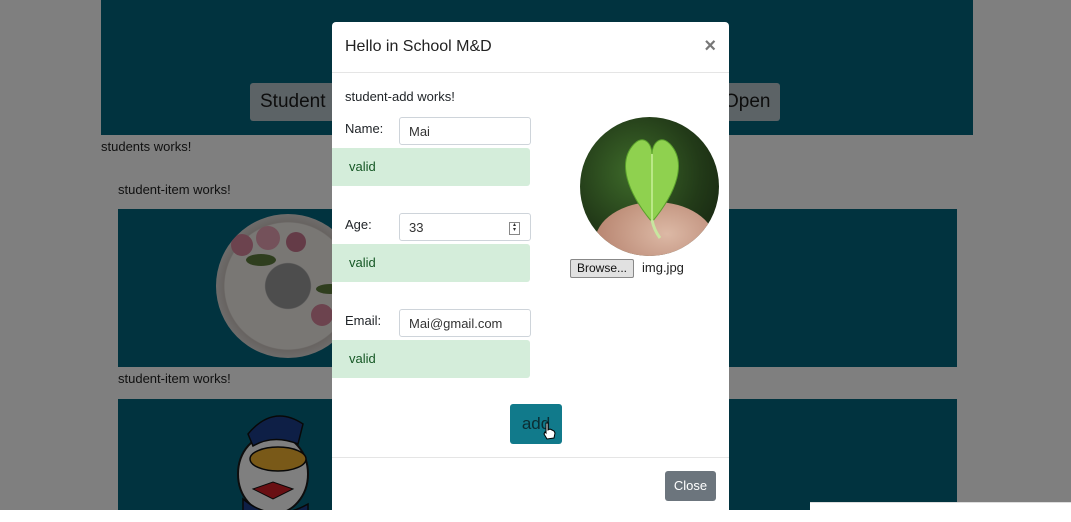 The height and width of the screenshot is (522, 1071). Describe the element at coordinates (514, 228) in the screenshot. I see `number-spinner-icon: ▴ ▾` at that location.